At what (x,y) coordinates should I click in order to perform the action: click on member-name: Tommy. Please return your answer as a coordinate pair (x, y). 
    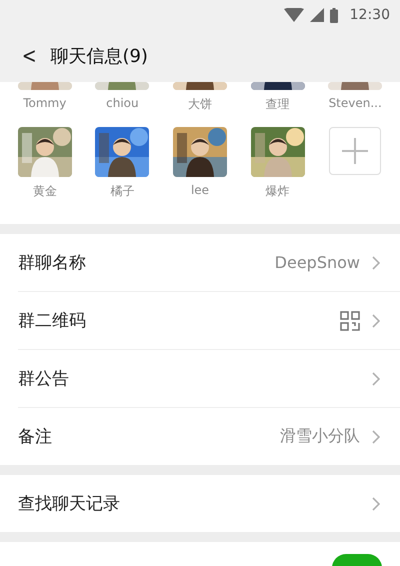
    Looking at the image, I should click on (44, 103).